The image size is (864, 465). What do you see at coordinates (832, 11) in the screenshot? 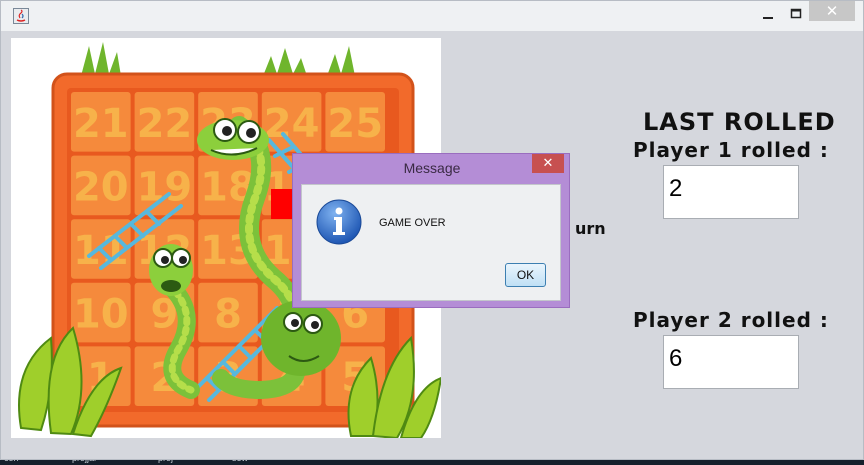
I see `close-button: ✕` at bounding box center [832, 11].